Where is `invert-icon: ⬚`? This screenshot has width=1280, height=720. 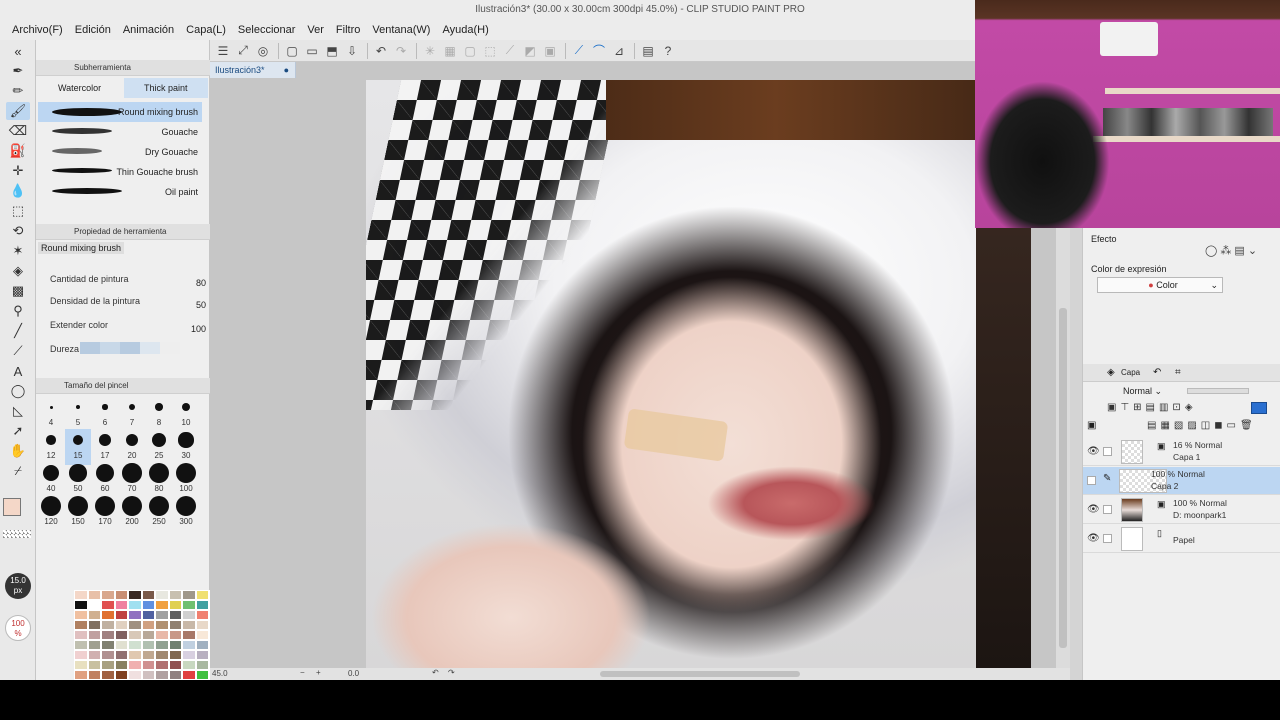 invert-icon: ⬚ is located at coordinates (490, 51).